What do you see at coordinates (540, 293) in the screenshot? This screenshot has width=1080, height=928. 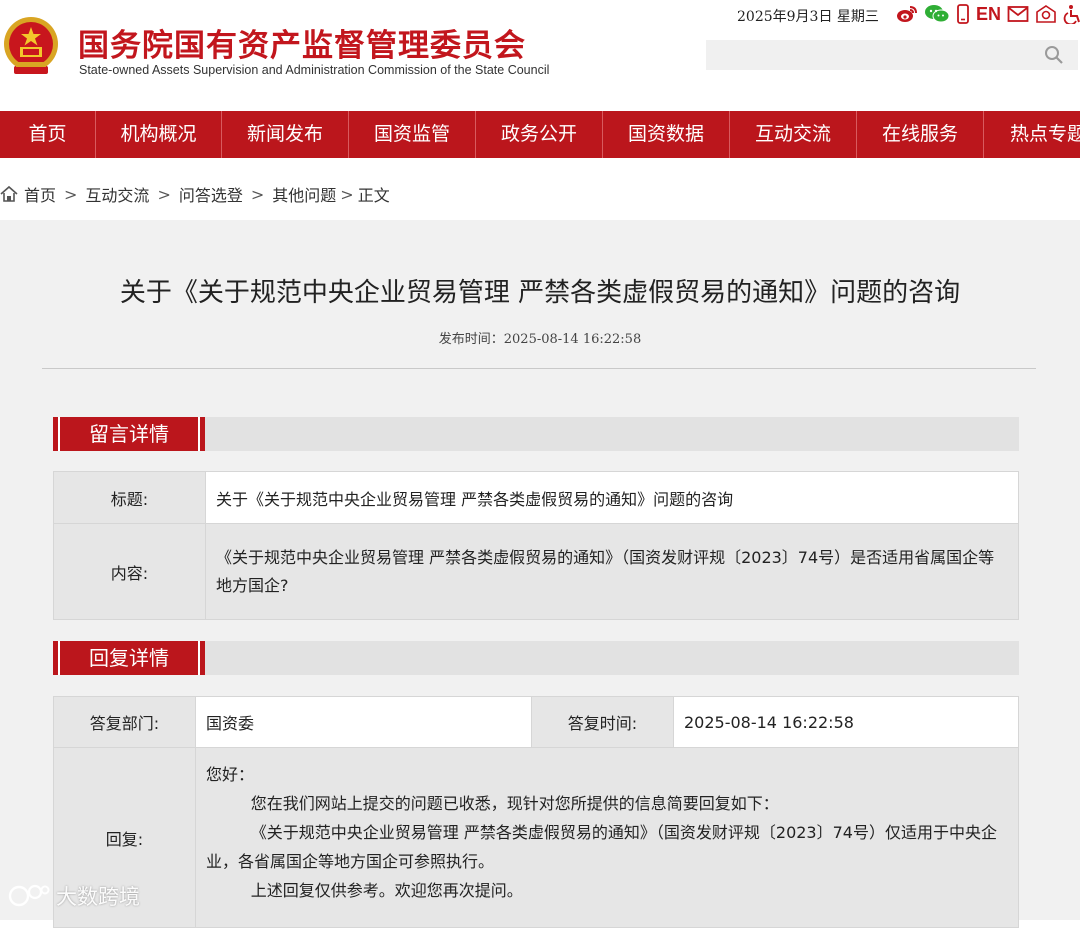 I see `article-title: 关于《关于规范中央企业贸易管理 严禁各类虚假贸易的通知》问题的咨询` at bounding box center [540, 293].